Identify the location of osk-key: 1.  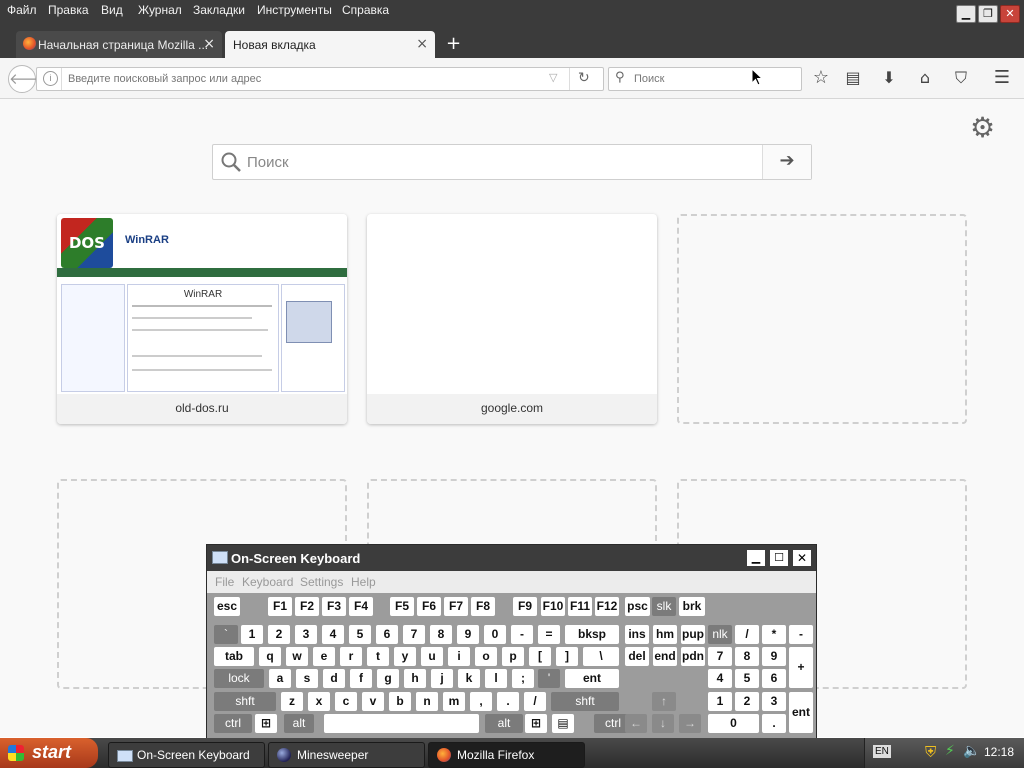
(252, 634).